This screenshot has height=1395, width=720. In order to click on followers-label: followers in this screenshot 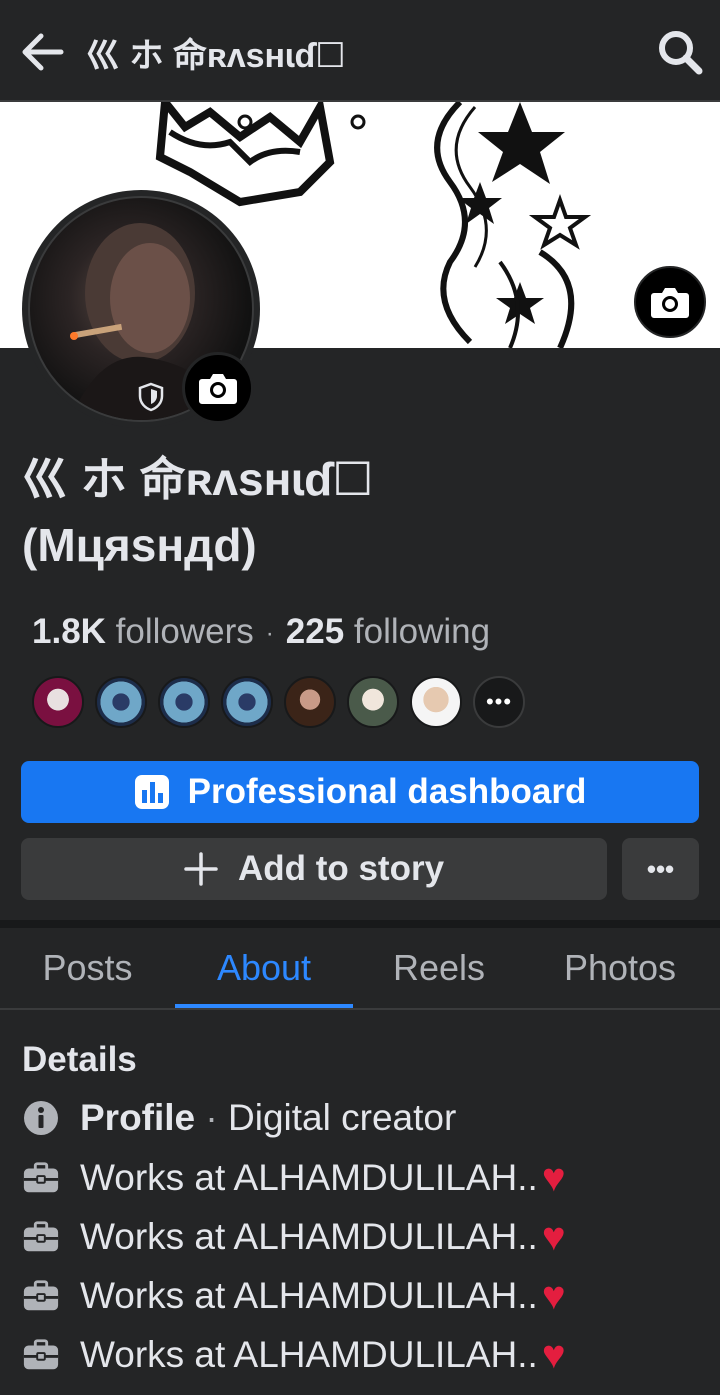, I will do `click(184, 631)`.